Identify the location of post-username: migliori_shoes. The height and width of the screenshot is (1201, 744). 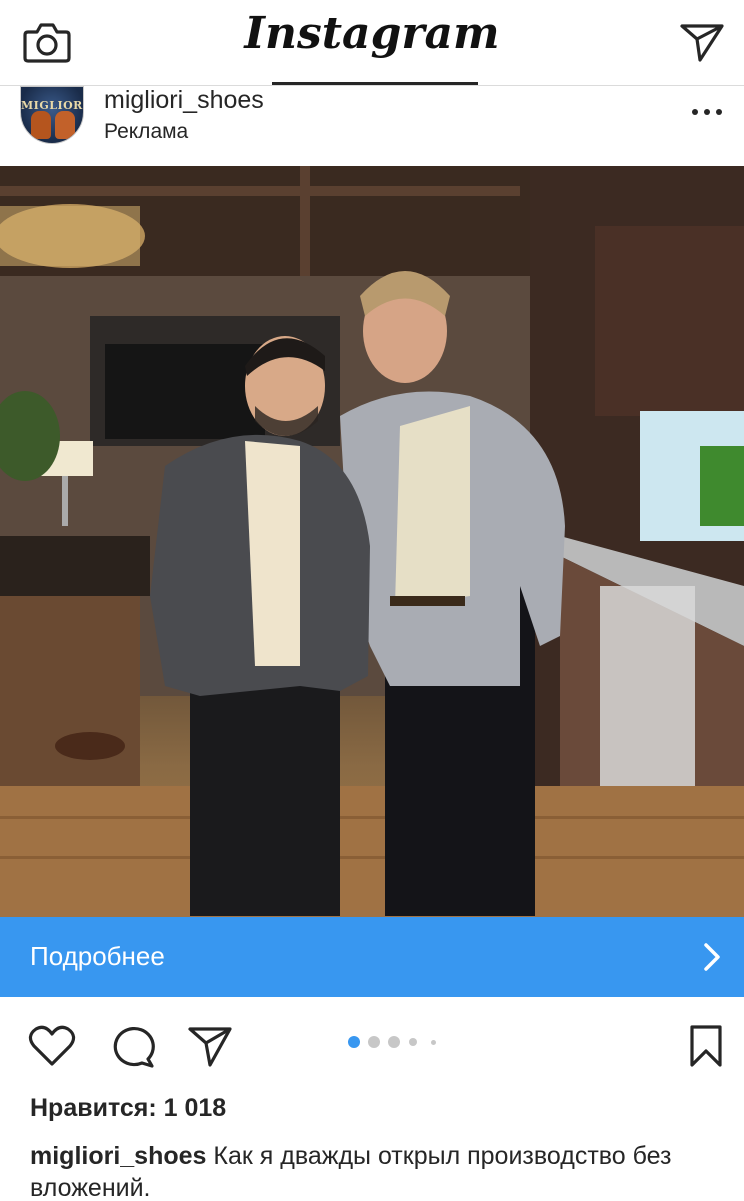
(184, 100).